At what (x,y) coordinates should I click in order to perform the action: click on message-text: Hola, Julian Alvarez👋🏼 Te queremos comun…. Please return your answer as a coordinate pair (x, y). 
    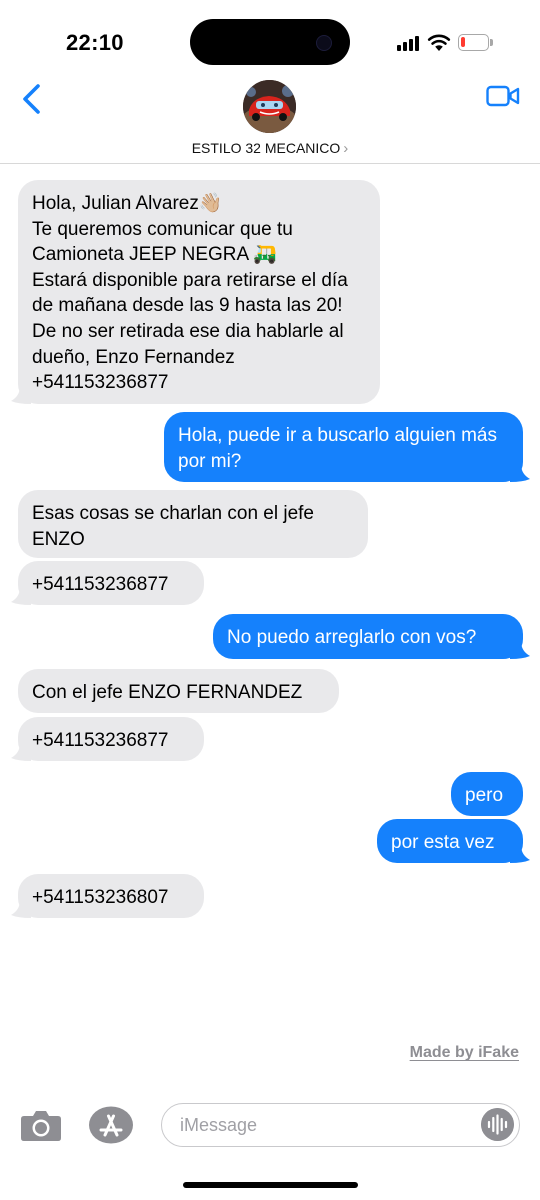
    Looking at the image, I should click on (190, 293).